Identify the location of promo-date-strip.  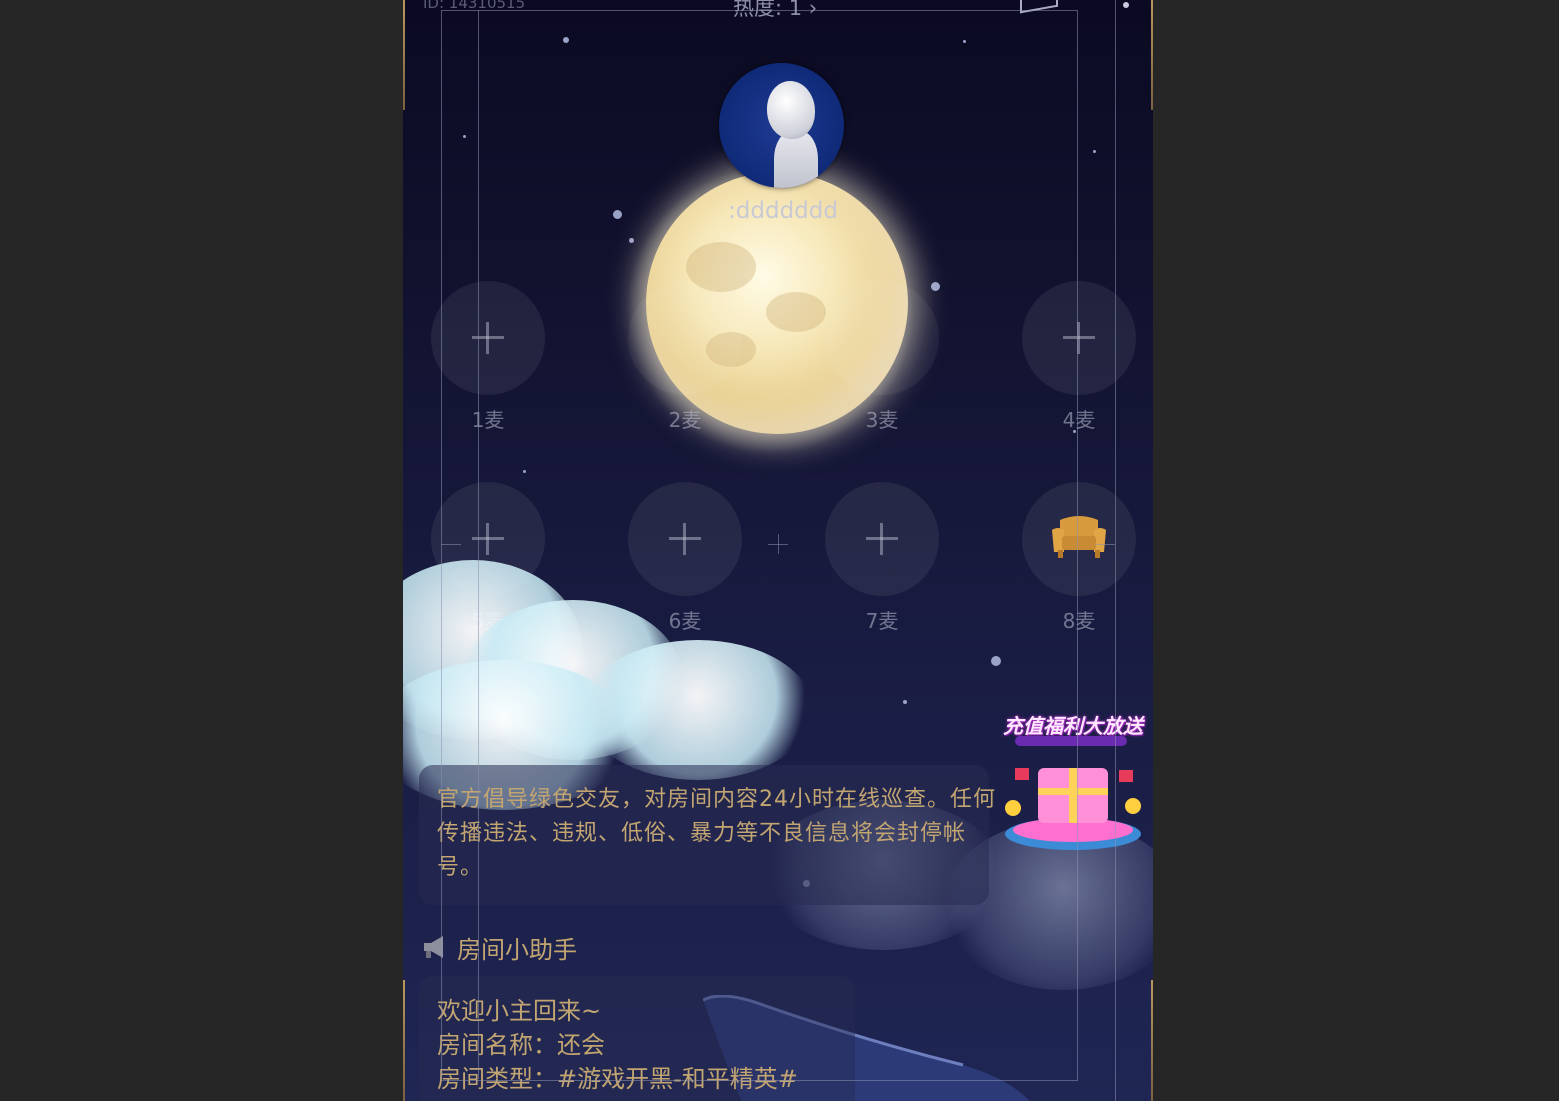
(1071, 741).